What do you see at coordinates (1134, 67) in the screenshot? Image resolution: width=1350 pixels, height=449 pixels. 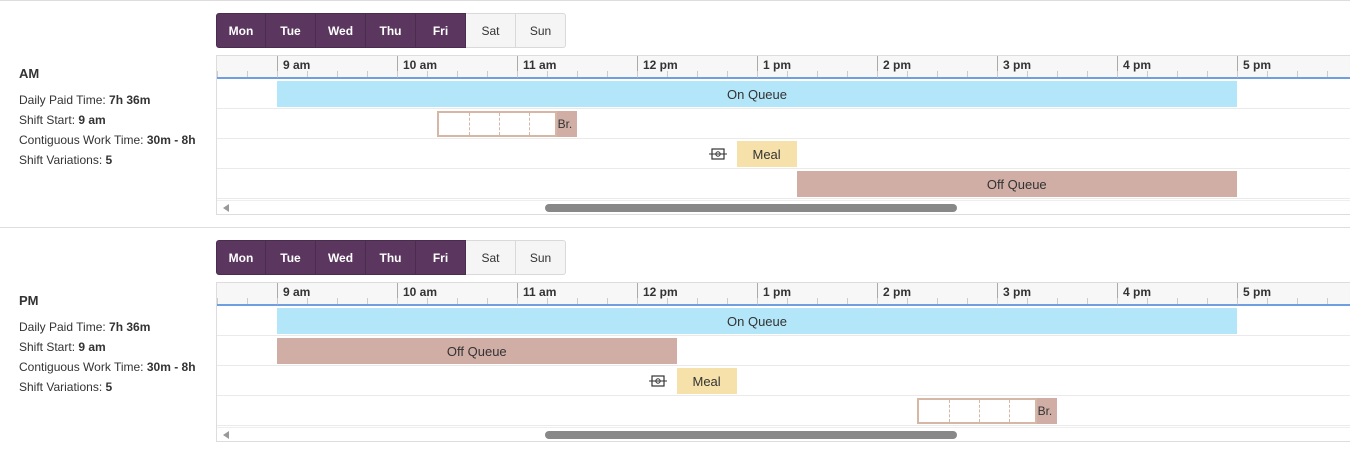 I see `hour-label: 4 pm` at bounding box center [1134, 67].